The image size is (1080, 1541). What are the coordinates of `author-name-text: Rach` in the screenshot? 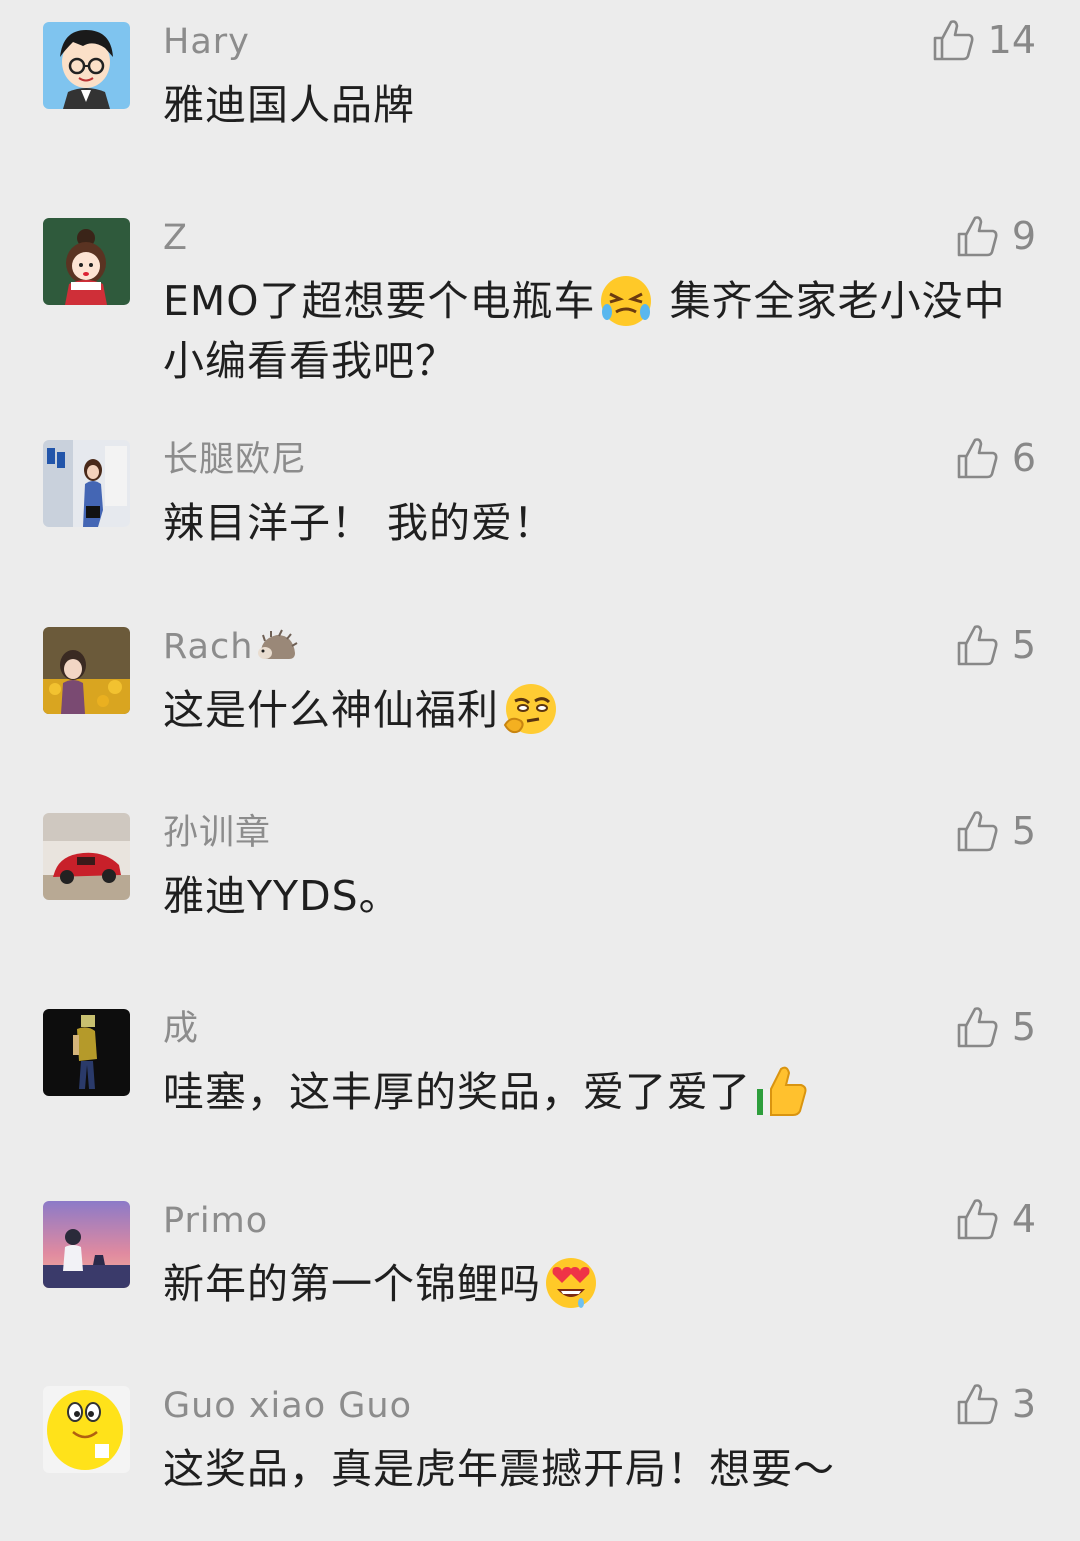 It's located at (208, 647).